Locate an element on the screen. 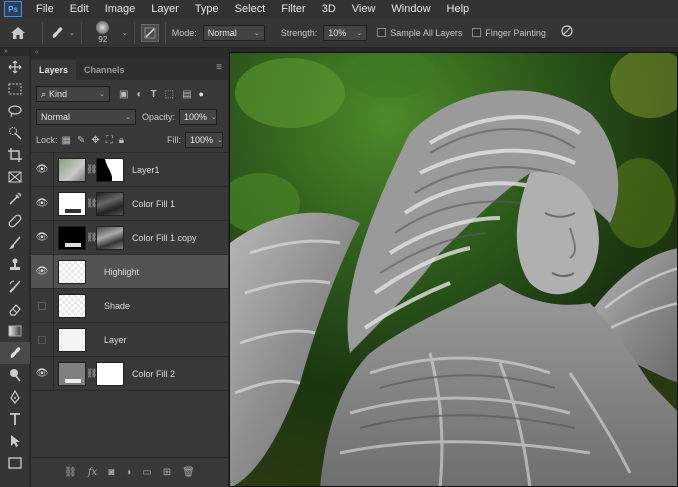  brush-settings-button is located at coordinates (149, 32).